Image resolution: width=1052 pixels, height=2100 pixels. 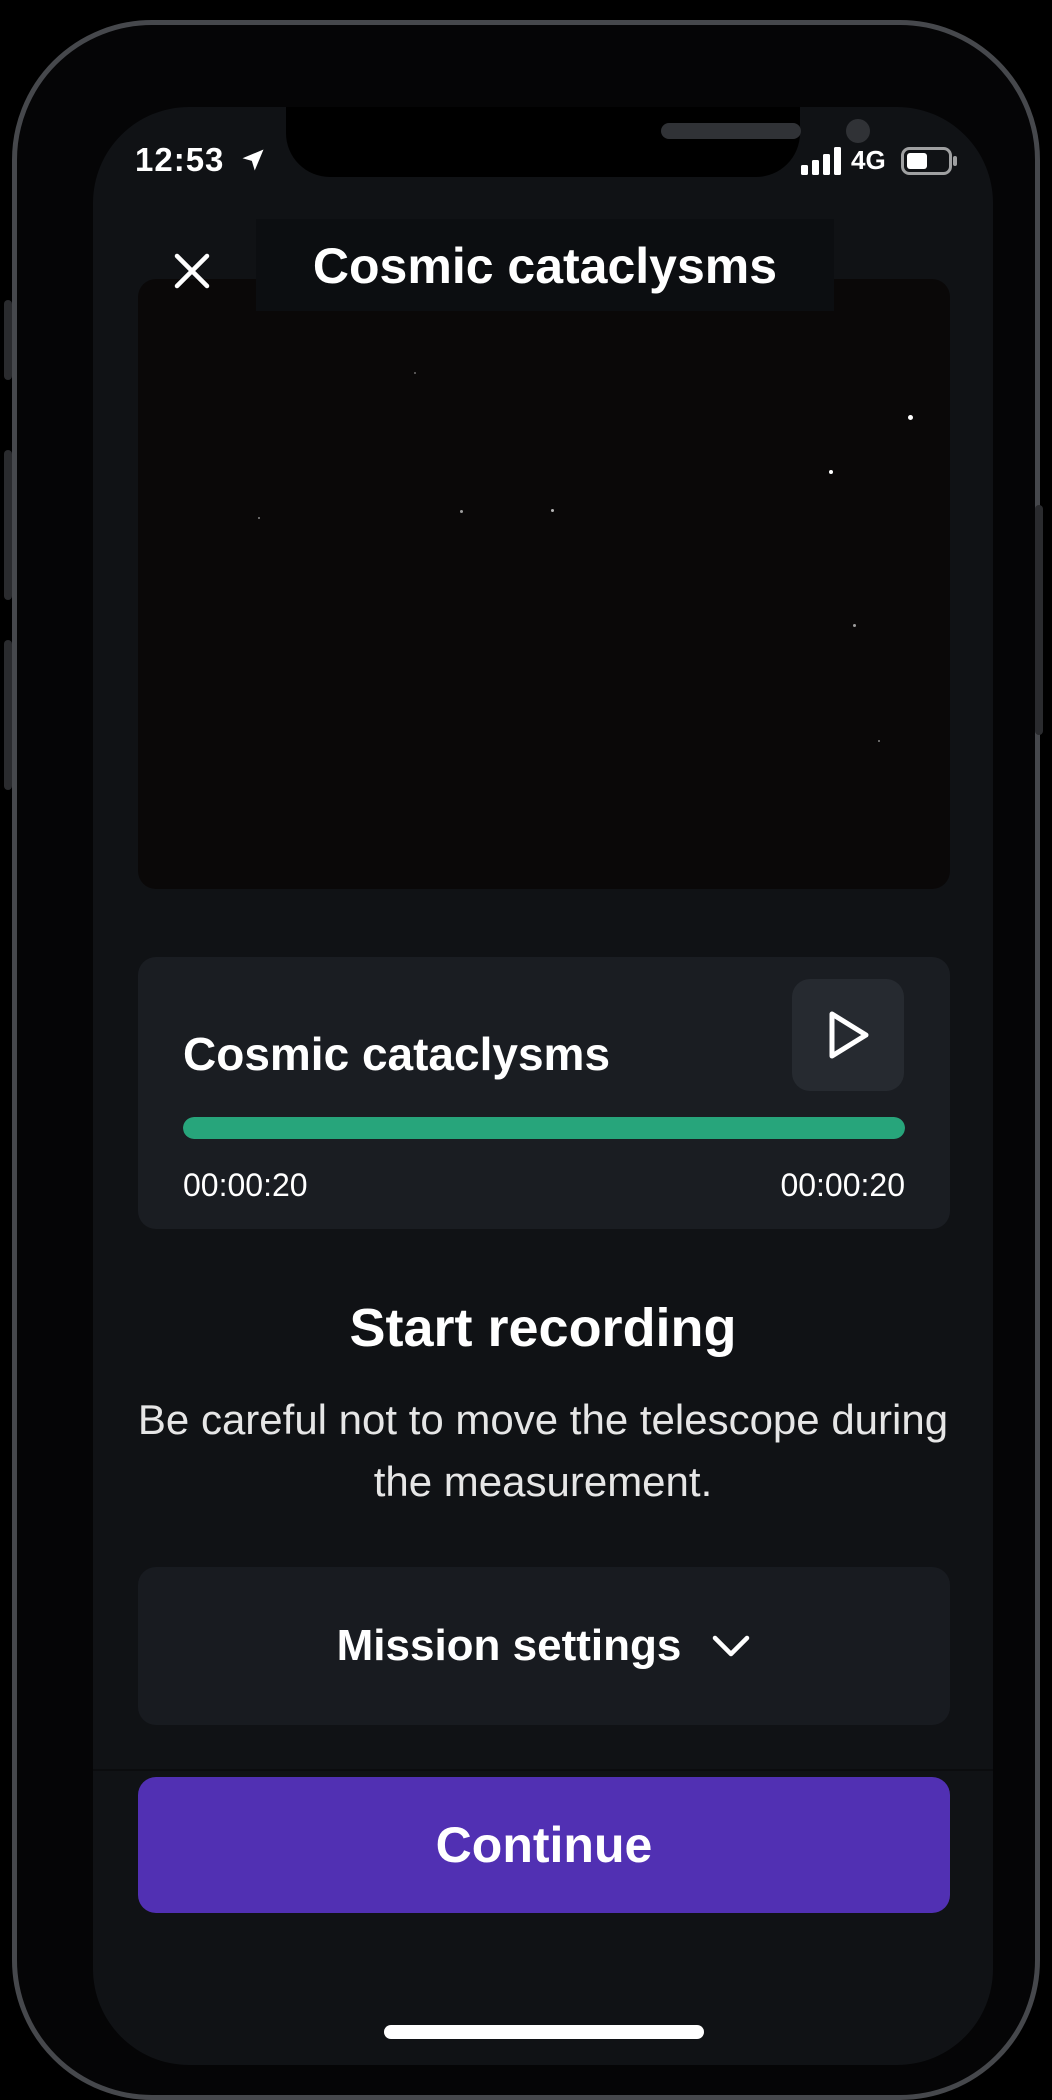 What do you see at coordinates (8, 525) in the screenshot?
I see `volume-up-button` at bounding box center [8, 525].